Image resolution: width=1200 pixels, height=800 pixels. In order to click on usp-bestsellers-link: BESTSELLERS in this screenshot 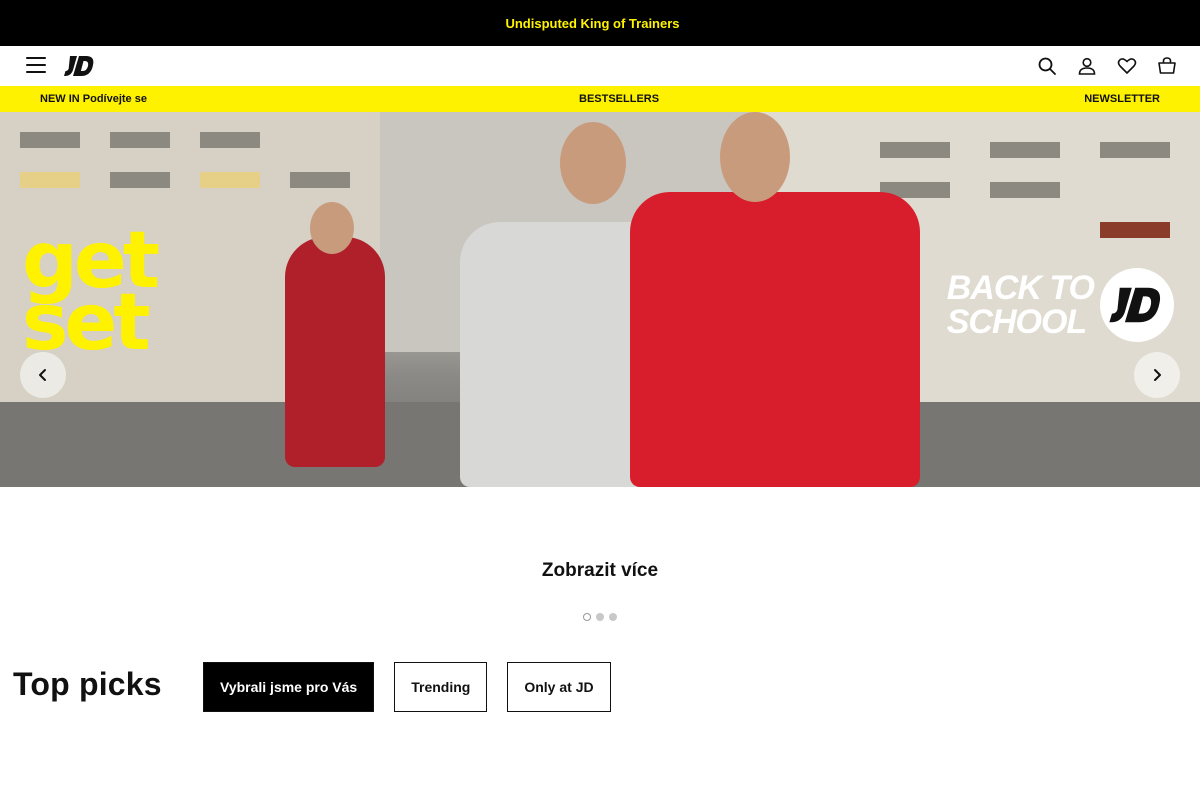, I will do `click(619, 99)`.